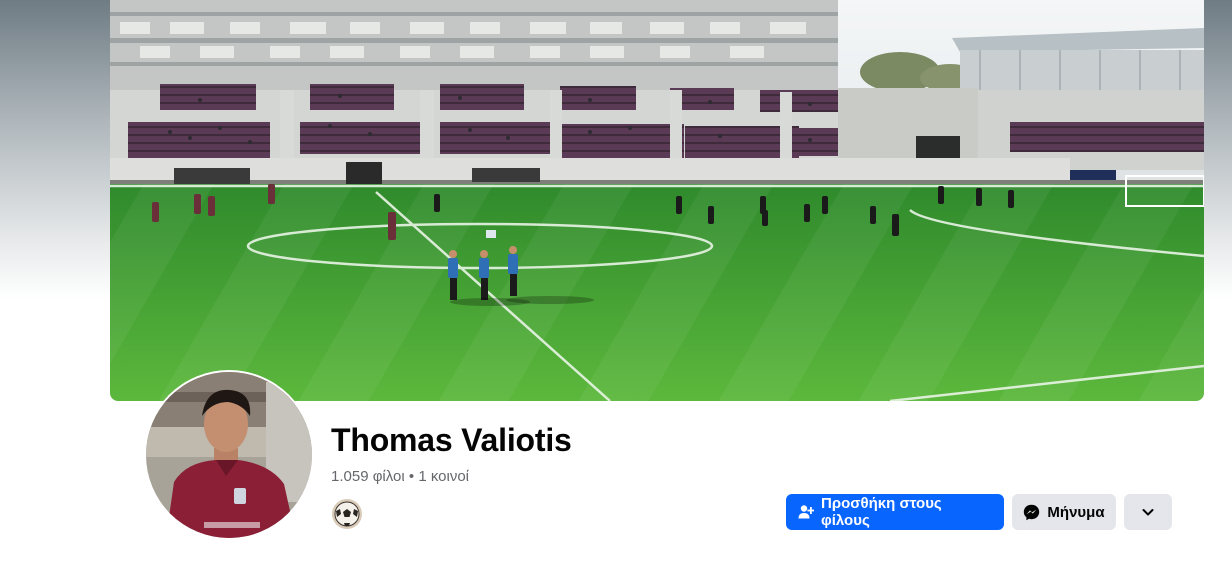  I want to click on friends-count-link: 1.059 φίλοι, so click(368, 476).